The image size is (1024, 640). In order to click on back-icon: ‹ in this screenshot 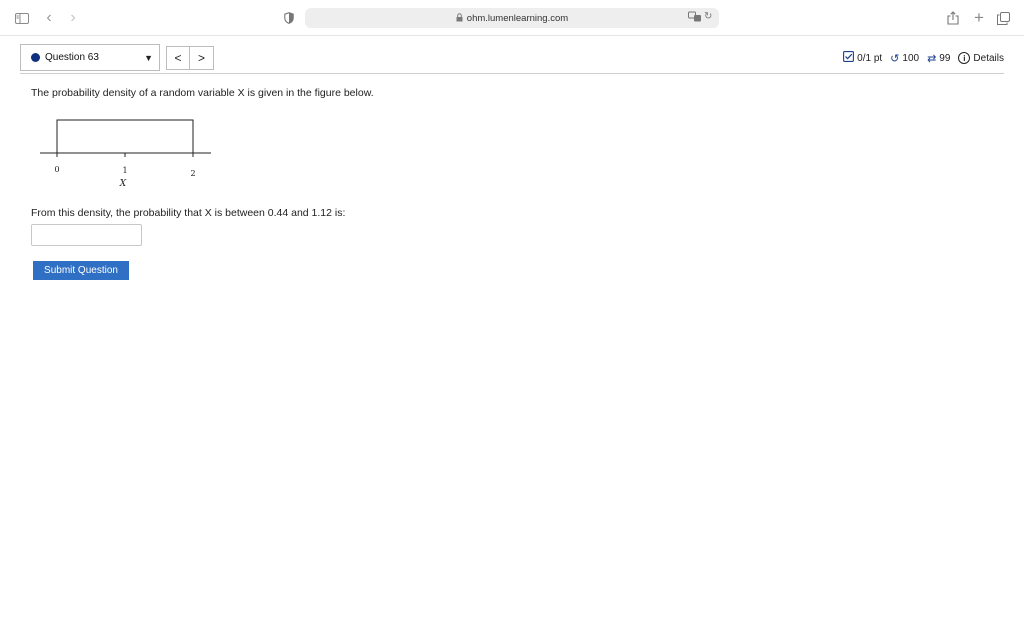, I will do `click(49, 18)`.